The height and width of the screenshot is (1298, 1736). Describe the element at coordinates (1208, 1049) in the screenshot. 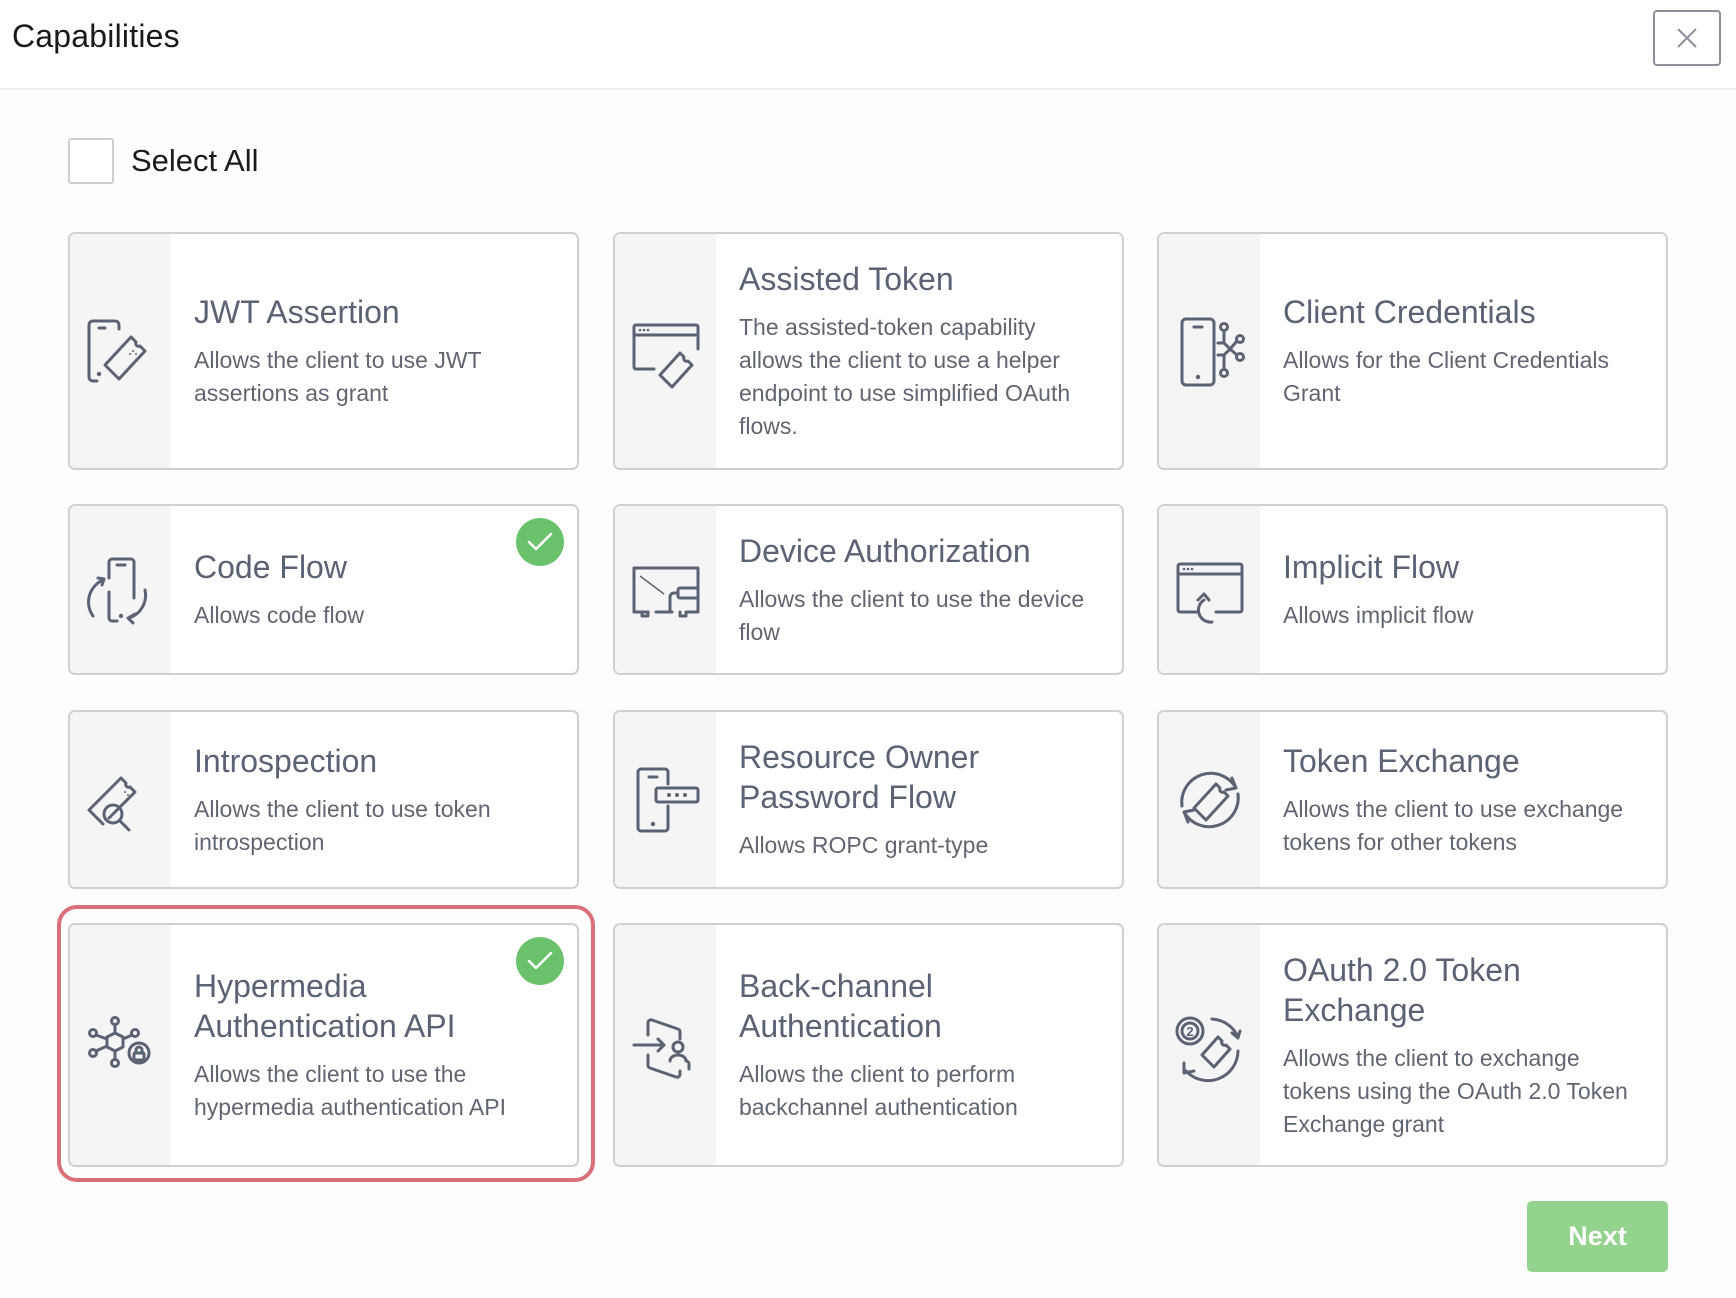

I see `oauth2-exchange-icon: 2` at that location.